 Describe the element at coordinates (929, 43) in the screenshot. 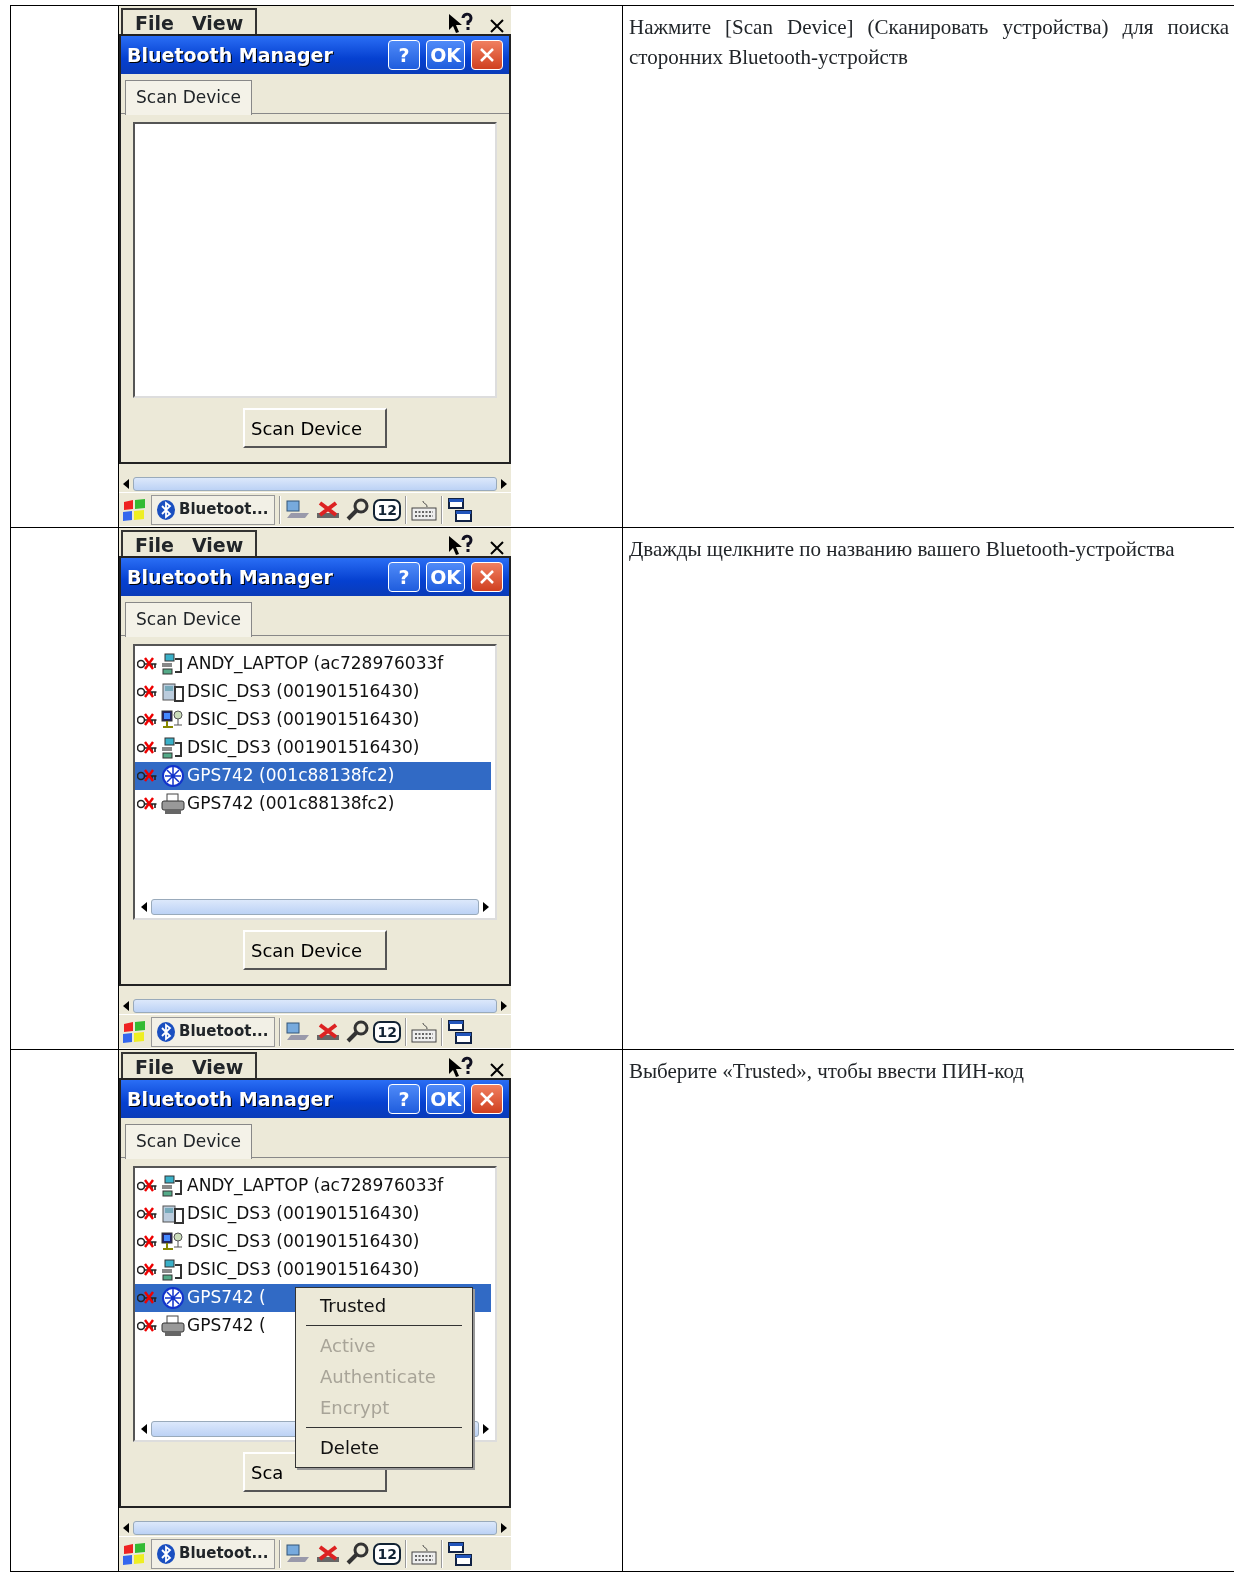

I see `instruction-text: Нажмите [Scan Device] (Сканировать устройства) для поиска сторонних Bluetooth-устройств` at that location.